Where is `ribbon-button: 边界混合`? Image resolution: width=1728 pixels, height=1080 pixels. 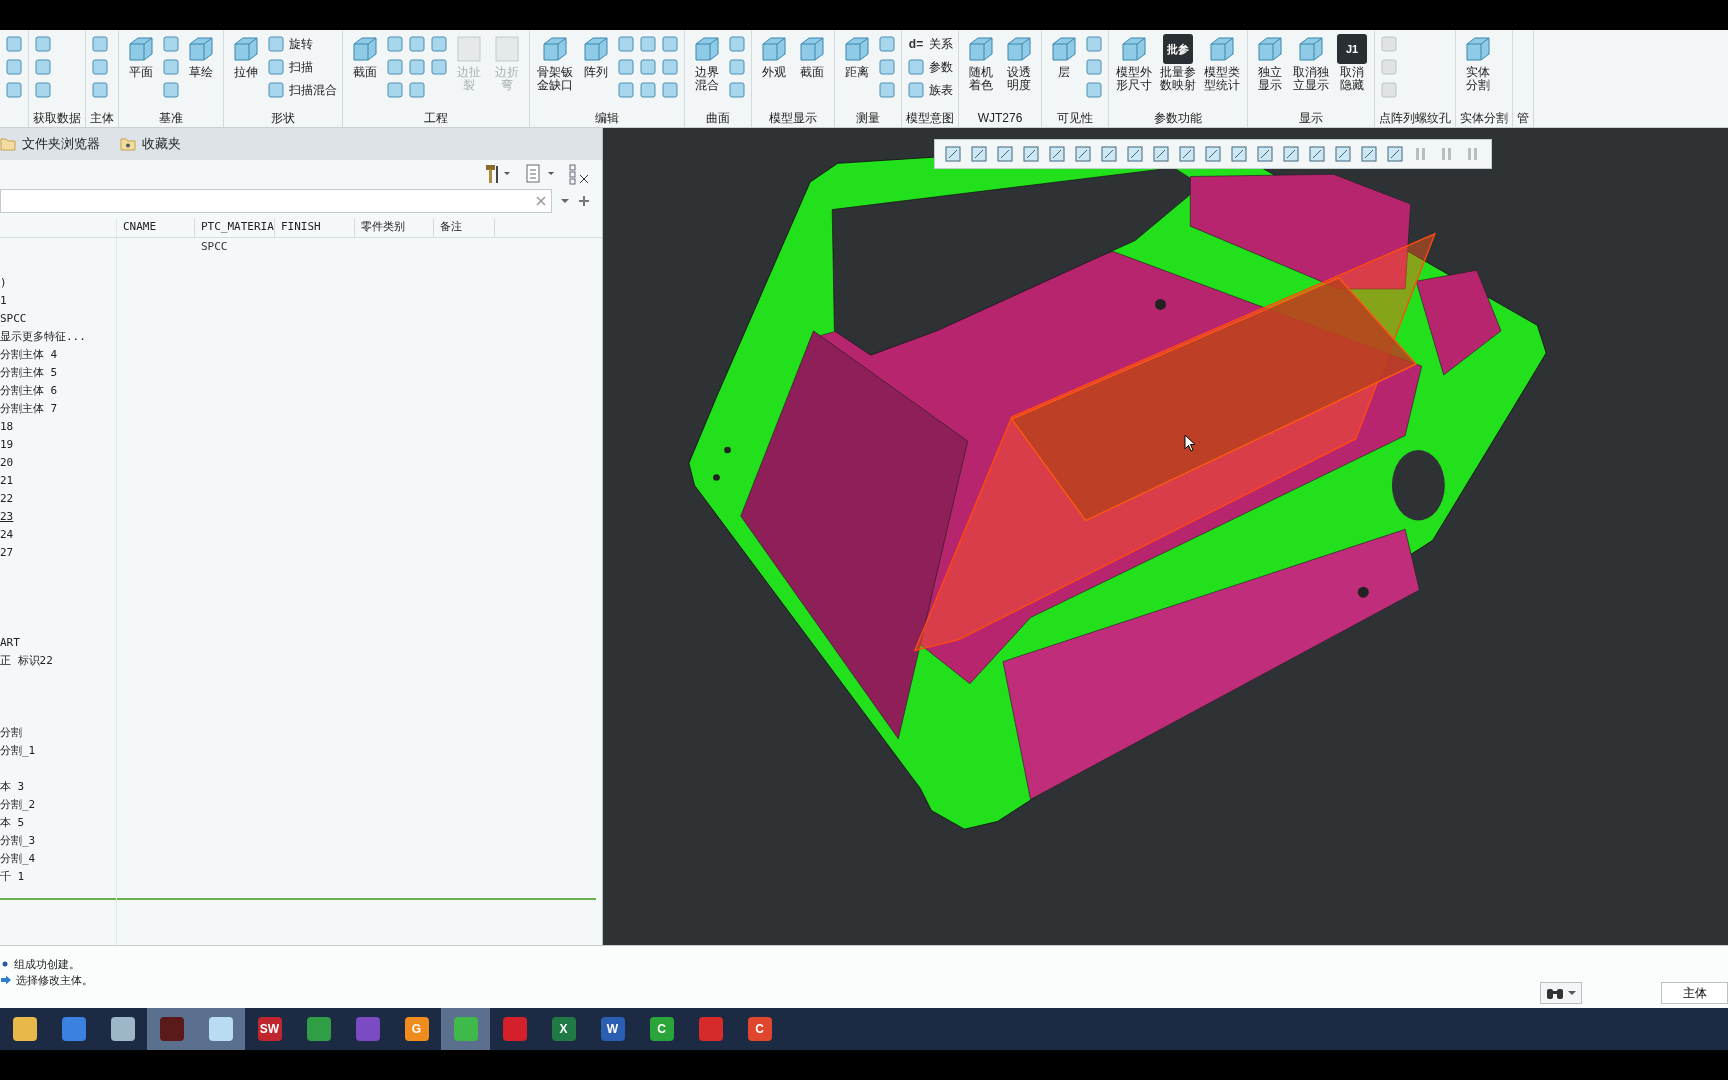
ribbon-button: 边界混合 is located at coordinates (707, 63).